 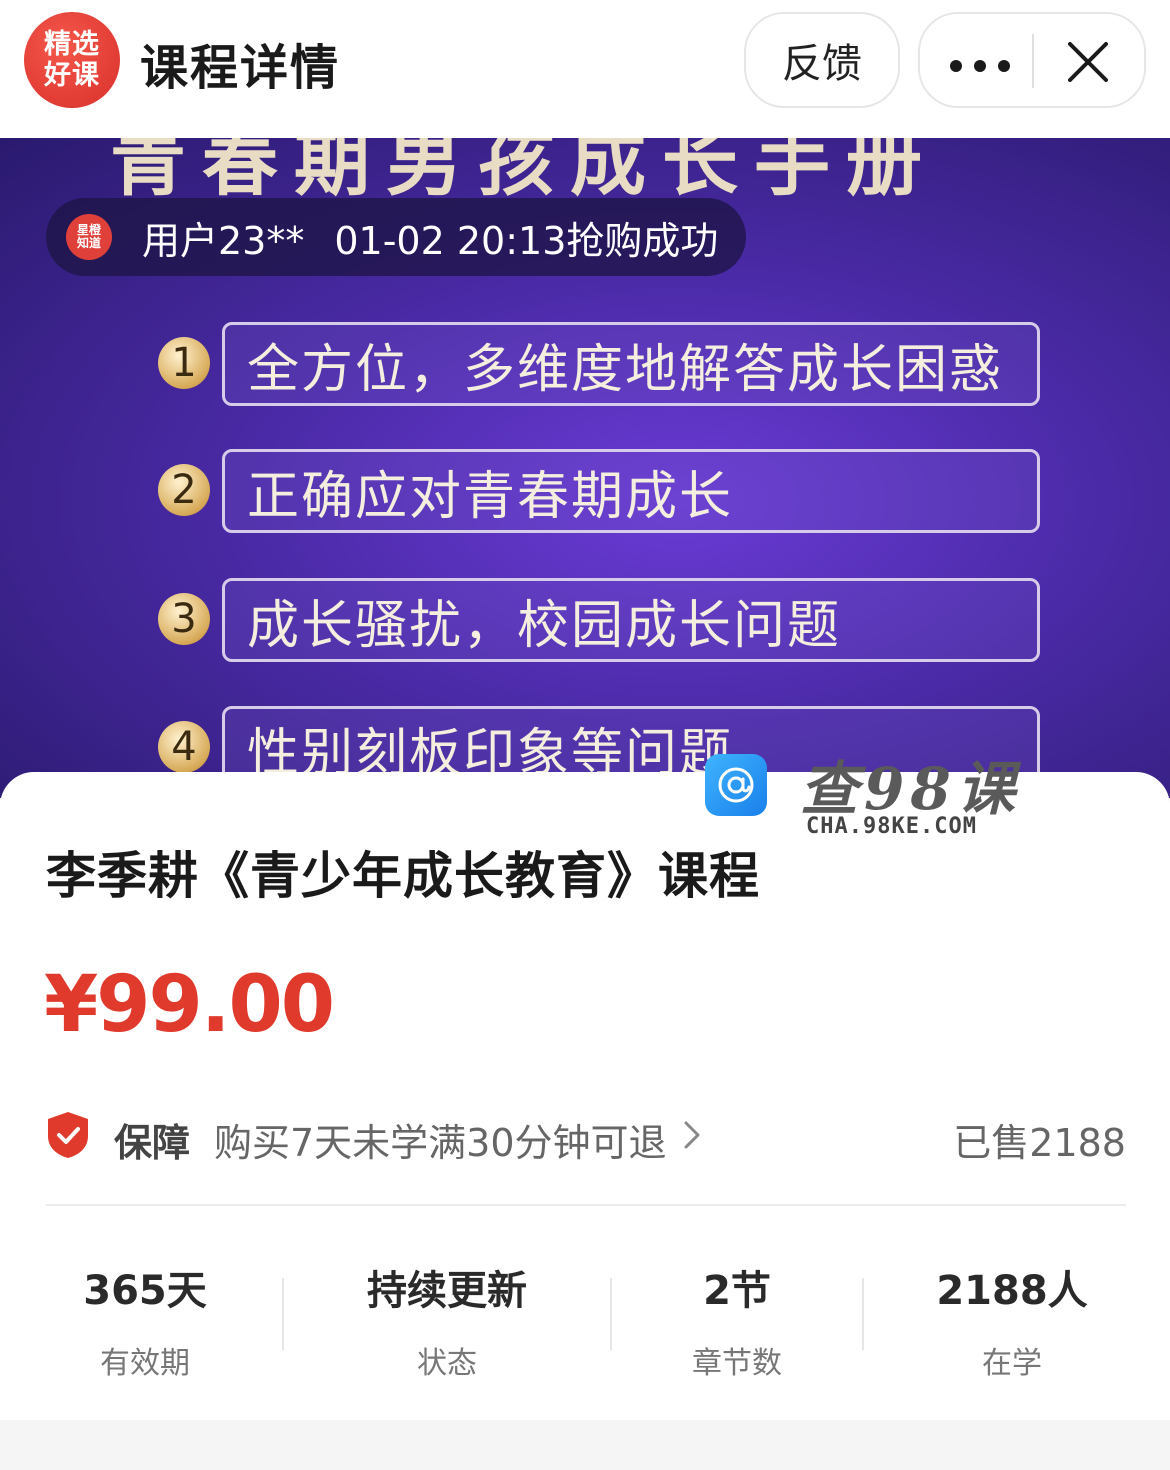 I want to click on feature-text: 全方位，多维度地解答成长困惑, so click(x=631, y=364).